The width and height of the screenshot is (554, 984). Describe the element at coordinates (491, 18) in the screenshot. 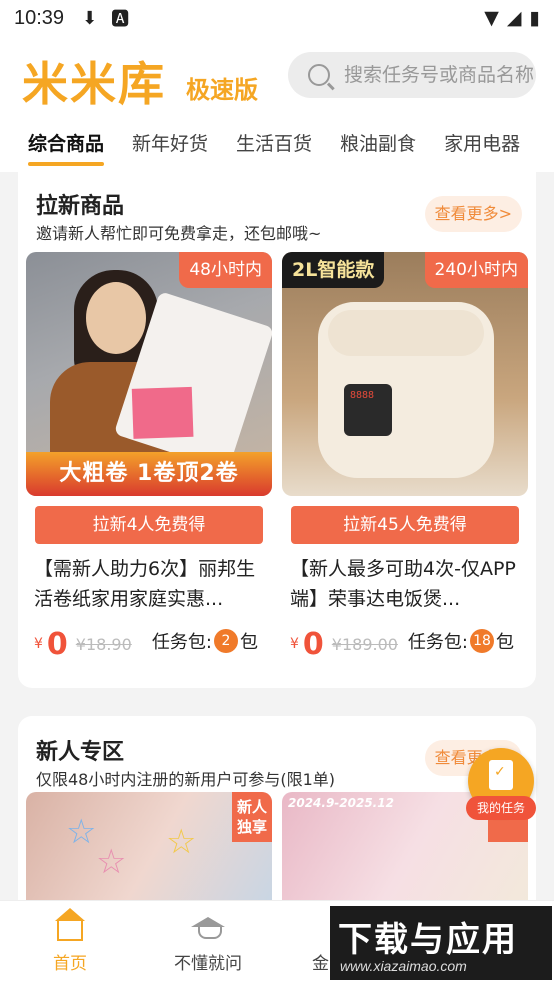

I see `wifi-icon: ▼` at that location.